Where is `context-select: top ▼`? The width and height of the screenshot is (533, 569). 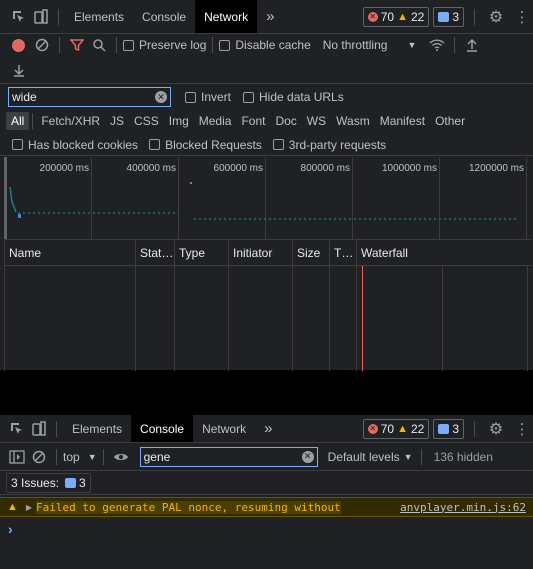
context-select: top ▼ is located at coordinates (80, 457).